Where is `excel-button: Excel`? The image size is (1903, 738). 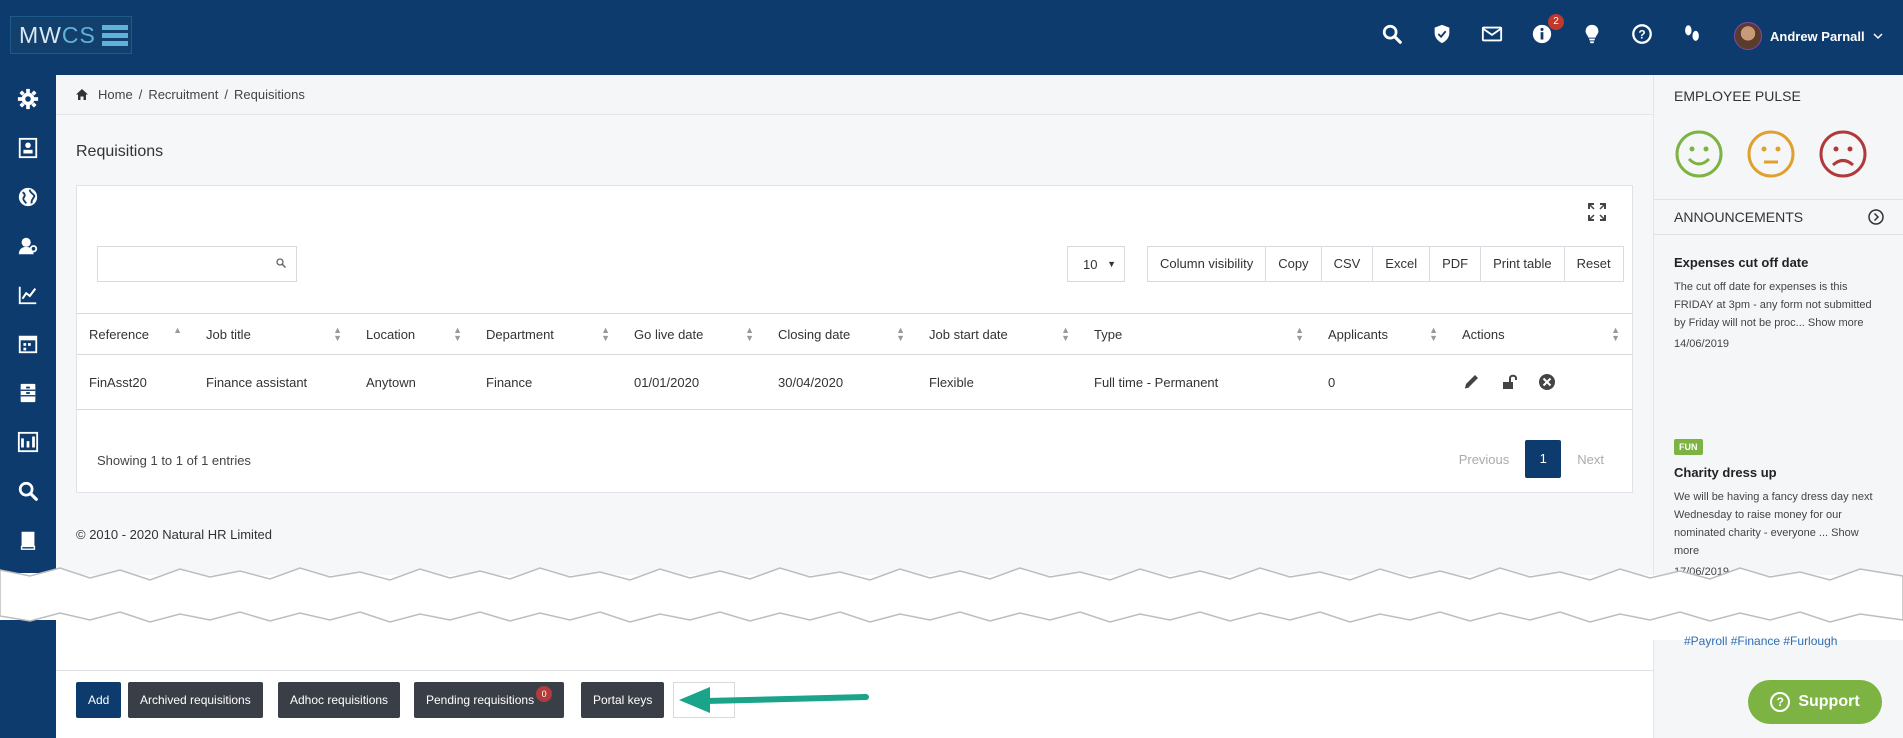
excel-button: Excel is located at coordinates (1402, 264).